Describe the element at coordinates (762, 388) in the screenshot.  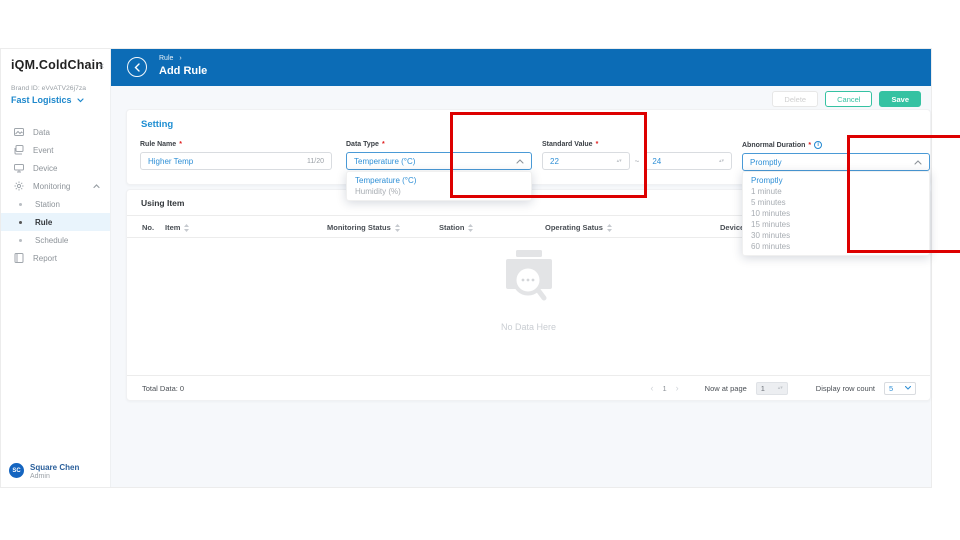
I see `page-input-value: 1` at that location.